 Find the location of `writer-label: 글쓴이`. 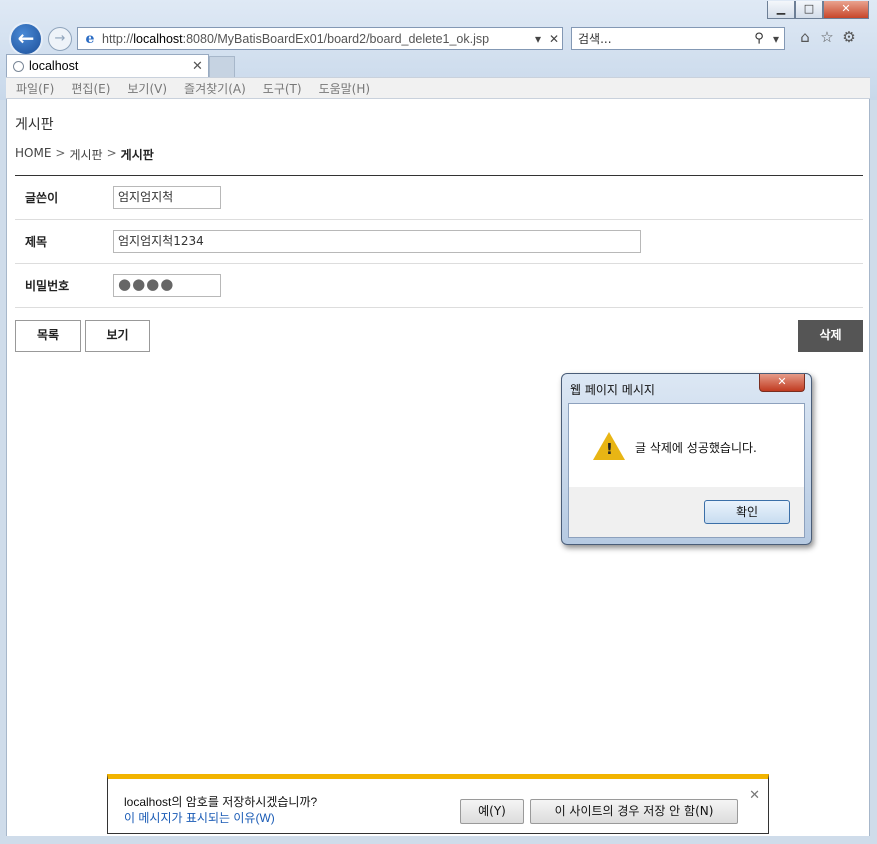

writer-label: 글쓴이 is located at coordinates (42, 198).